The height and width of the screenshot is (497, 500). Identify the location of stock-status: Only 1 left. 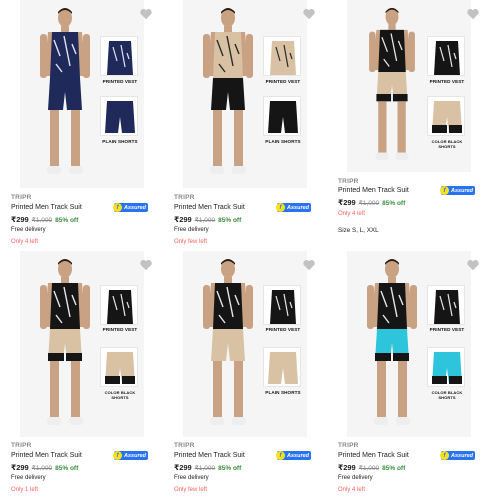
(25, 490).